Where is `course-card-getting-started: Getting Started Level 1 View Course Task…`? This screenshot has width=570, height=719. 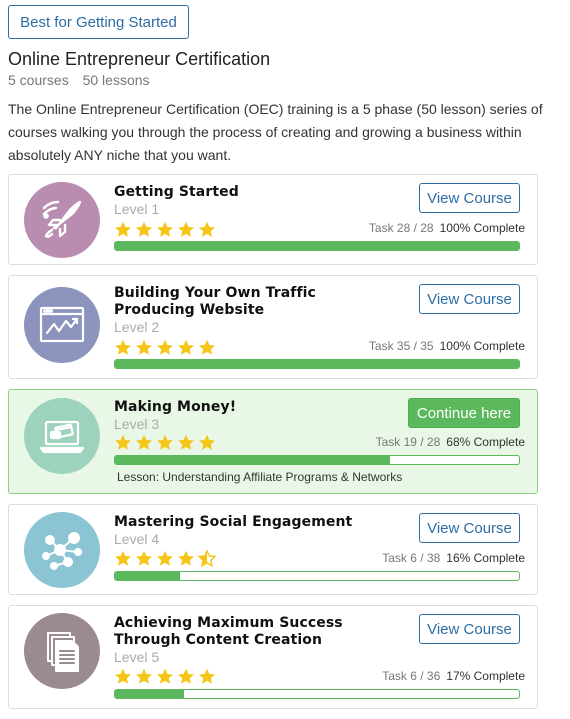
course-card-getting-started: Getting Started Level 1 View Course Task… is located at coordinates (273, 219).